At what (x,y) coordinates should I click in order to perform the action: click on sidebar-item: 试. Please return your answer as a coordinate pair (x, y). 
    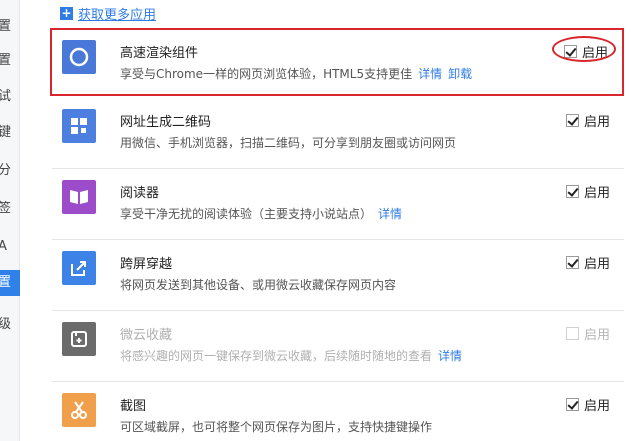
    Looking at the image, I should click on (10, 97).